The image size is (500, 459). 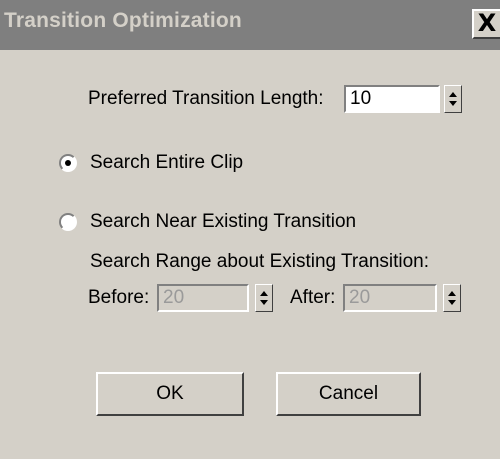 I want to click on radio-selected-dot-icon, so click(x=68, y=163).